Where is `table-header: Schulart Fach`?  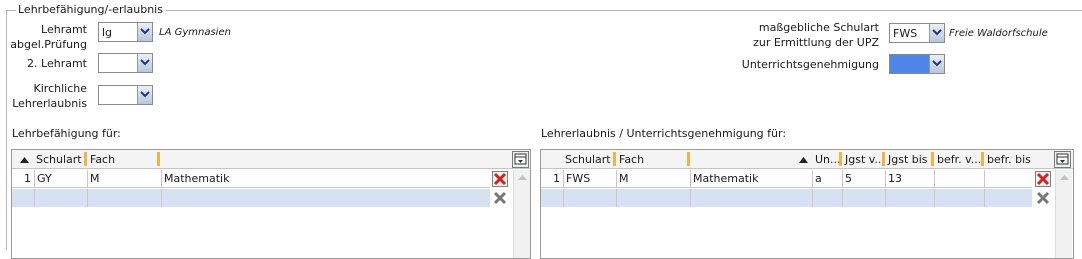
table-header: Schulart Fach is located at coordinates (271, 159).